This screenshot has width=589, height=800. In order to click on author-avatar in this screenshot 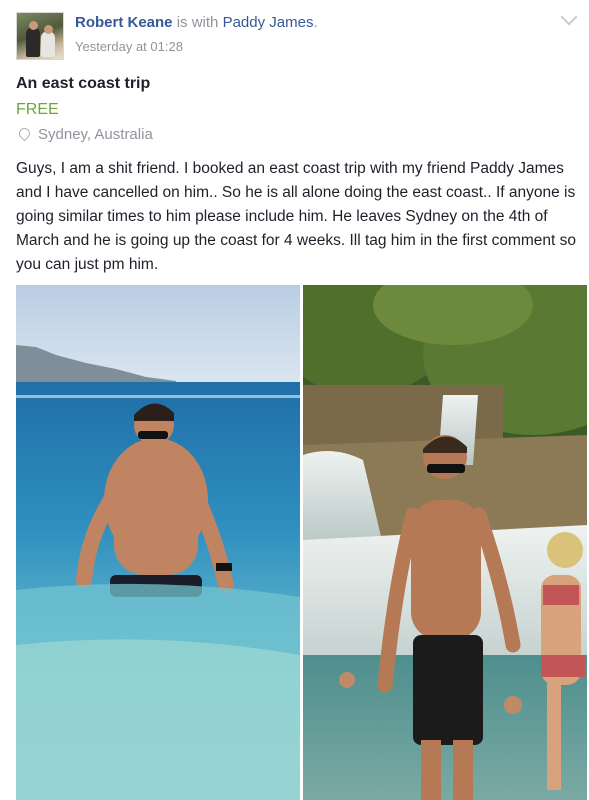, I will do `click(40, 36)`.